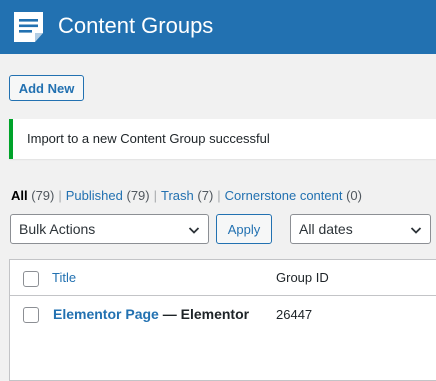 The image size is (436, 381). What do you see at coordinates (326, 229) in the screenshot?
I see `date-filter-value: All dates` at bounding box center [326, 229].